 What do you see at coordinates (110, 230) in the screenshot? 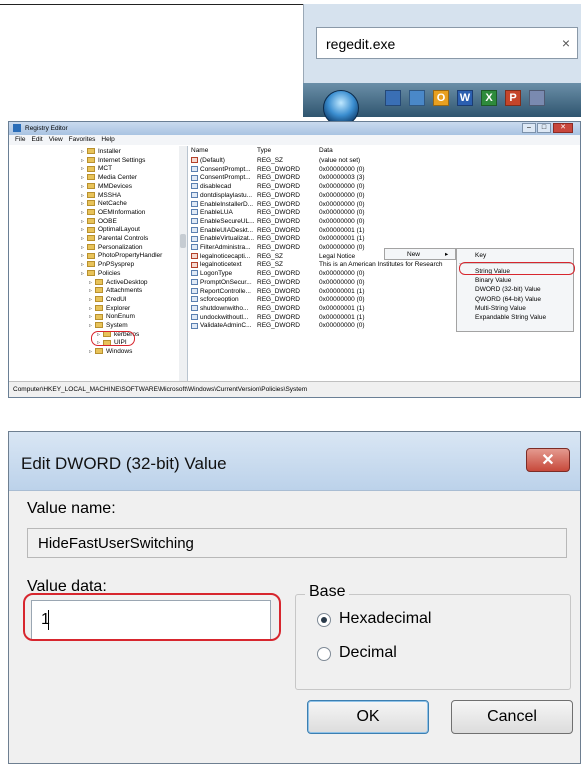
I see `tree-item: ▹ OptimalLayout` at bounding box center [110, 230].